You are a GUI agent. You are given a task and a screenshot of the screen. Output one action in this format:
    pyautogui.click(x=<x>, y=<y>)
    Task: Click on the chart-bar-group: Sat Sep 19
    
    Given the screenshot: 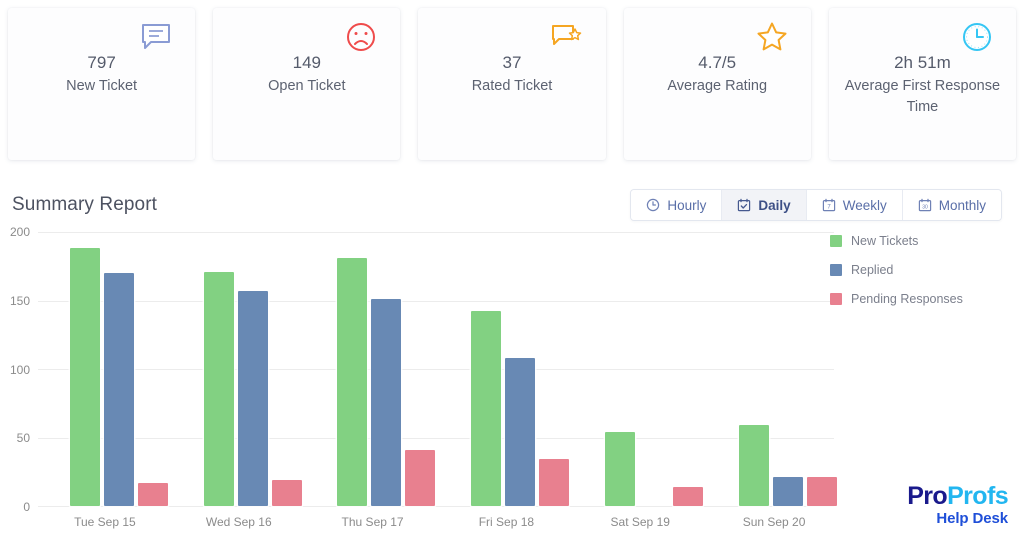 What is the action you would take?
    pyautogui.click(x=640, y=380)
    